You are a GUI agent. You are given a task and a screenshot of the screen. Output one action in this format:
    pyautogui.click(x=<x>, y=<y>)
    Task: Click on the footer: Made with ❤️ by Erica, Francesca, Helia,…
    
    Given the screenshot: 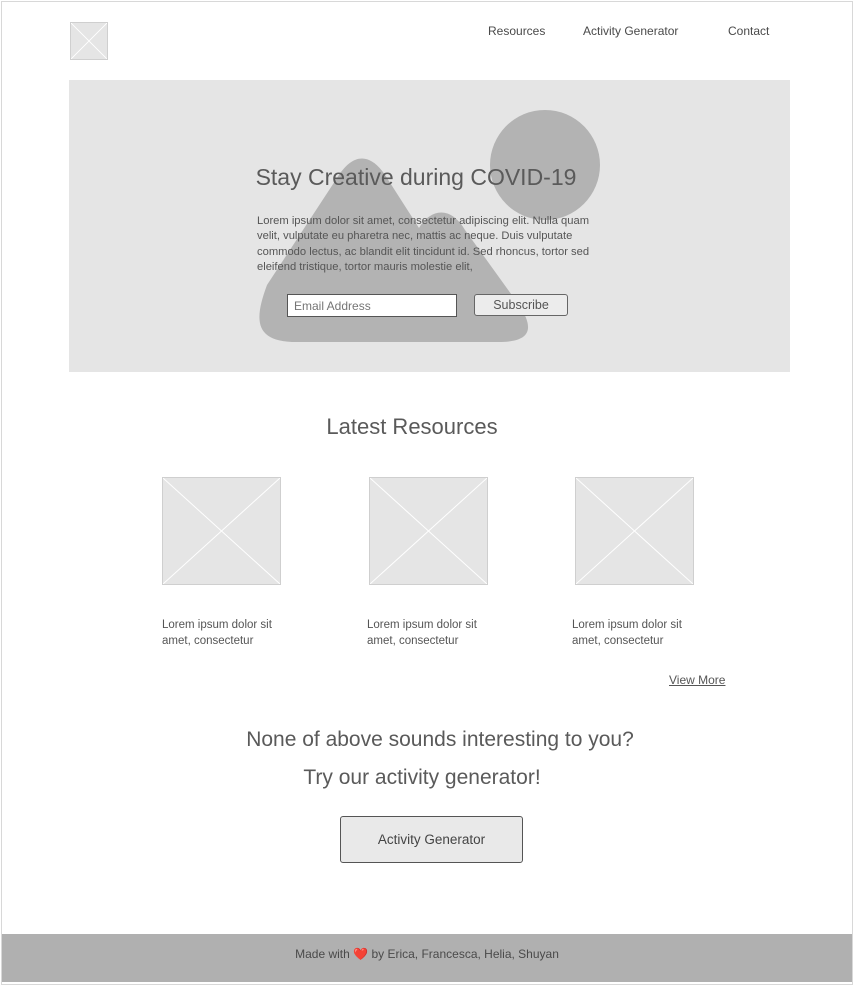 What is the action you would take?
    pyautogui.click(x=427, y=958)
    